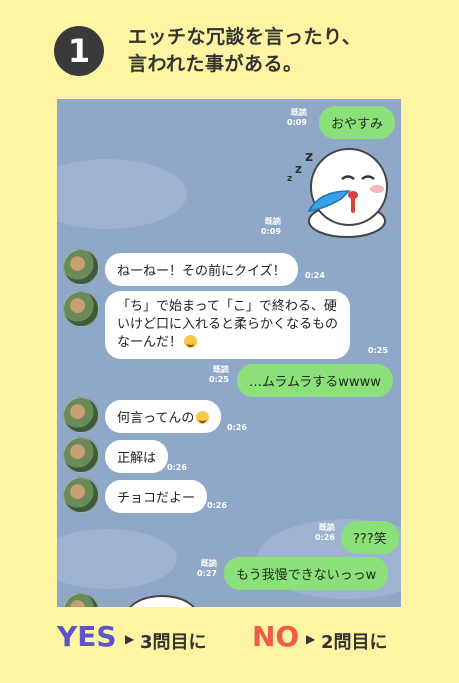 This screenshot has width=459, height=683. What do you see at coordinates (275, 636) in the screenshot?
I see `no-label: NO` at bounding box center [275, 636].